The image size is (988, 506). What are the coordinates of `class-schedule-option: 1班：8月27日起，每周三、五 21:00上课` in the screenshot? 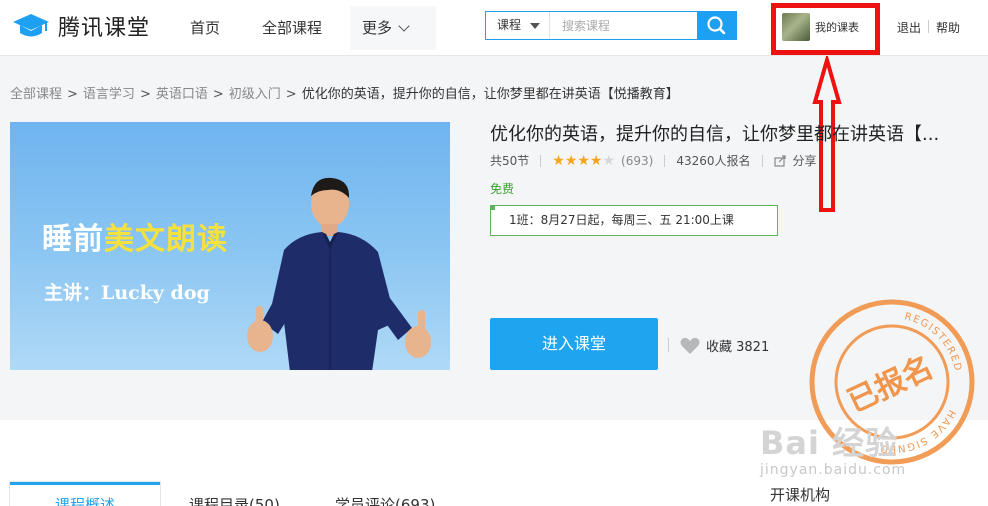 It's located at (634, 220).